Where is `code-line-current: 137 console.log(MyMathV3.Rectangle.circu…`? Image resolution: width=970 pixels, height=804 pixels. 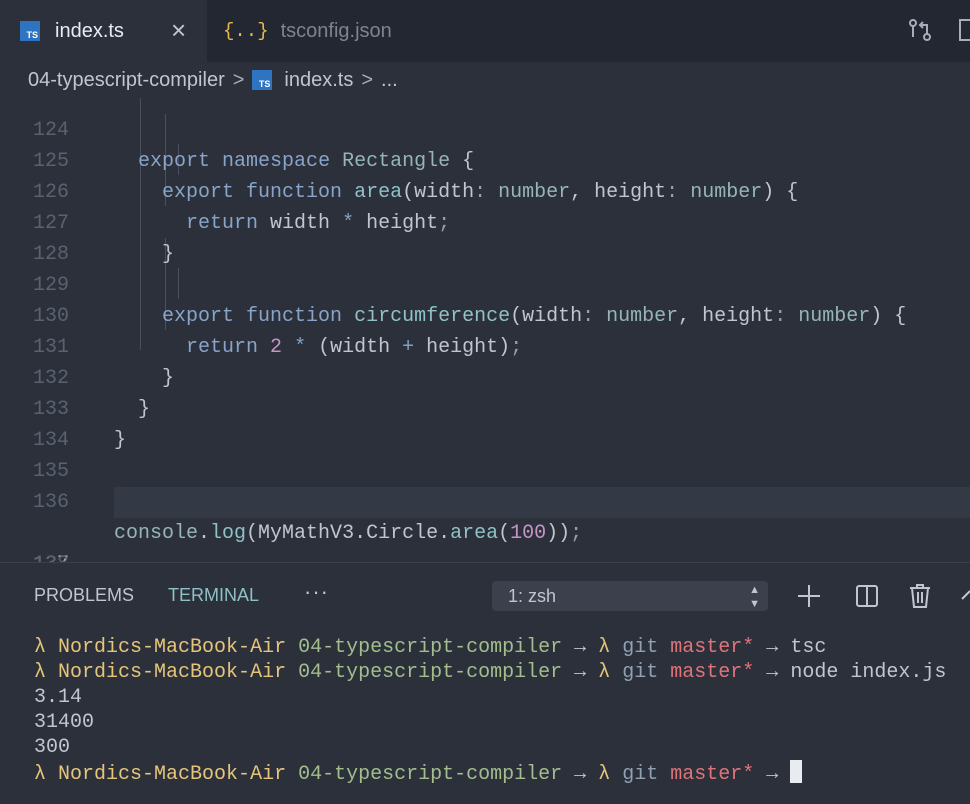
code-line-current: 137 console.log(MyMathV3.Rectangle.circu… is located at coordinates (485, 524).